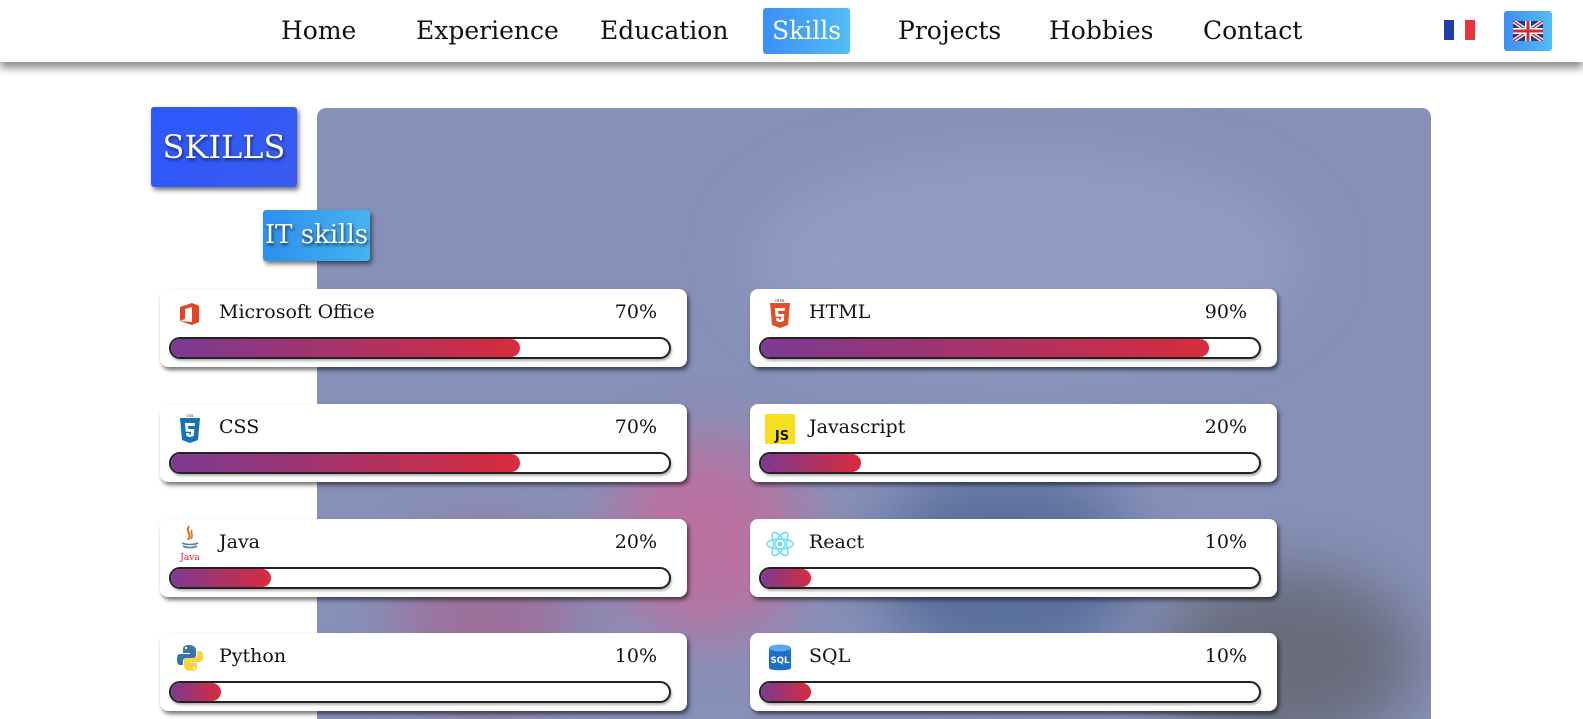 This screenshot has height=719, width=1583. I want to click on skill-name: SQL, so click(830, 656).